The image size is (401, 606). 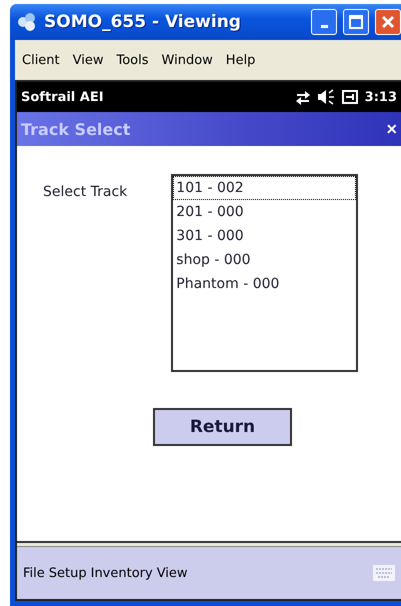 What do you see at coordinates (264, 284) in the screenshot?
I see `list-item: Phantom - 000` at bounding box center [264, 284].